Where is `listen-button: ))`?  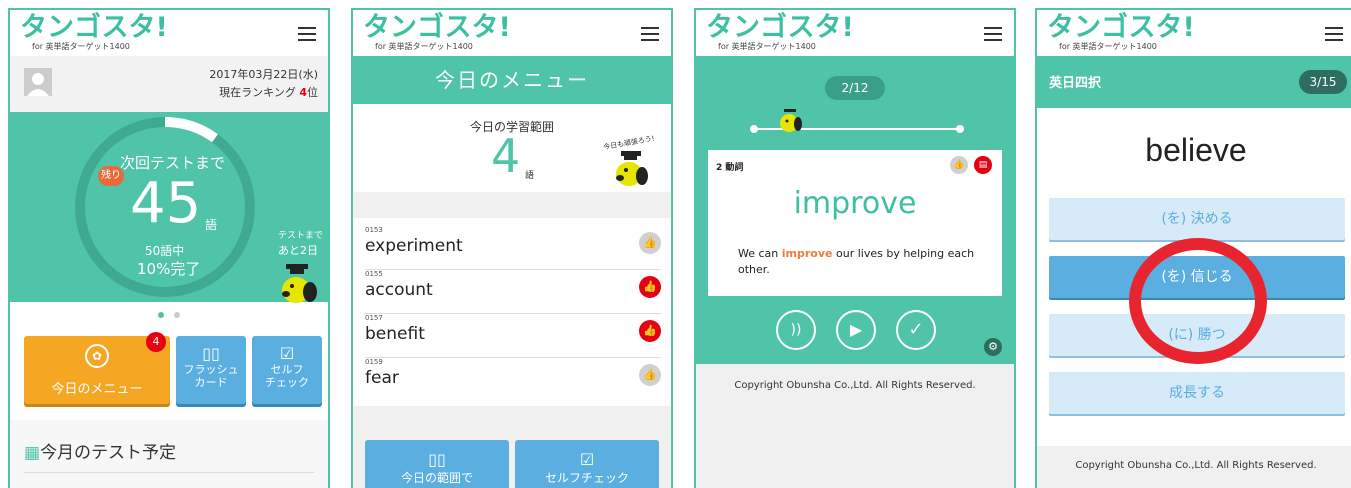 listen-button: )) is located at coordinates (796, 330).